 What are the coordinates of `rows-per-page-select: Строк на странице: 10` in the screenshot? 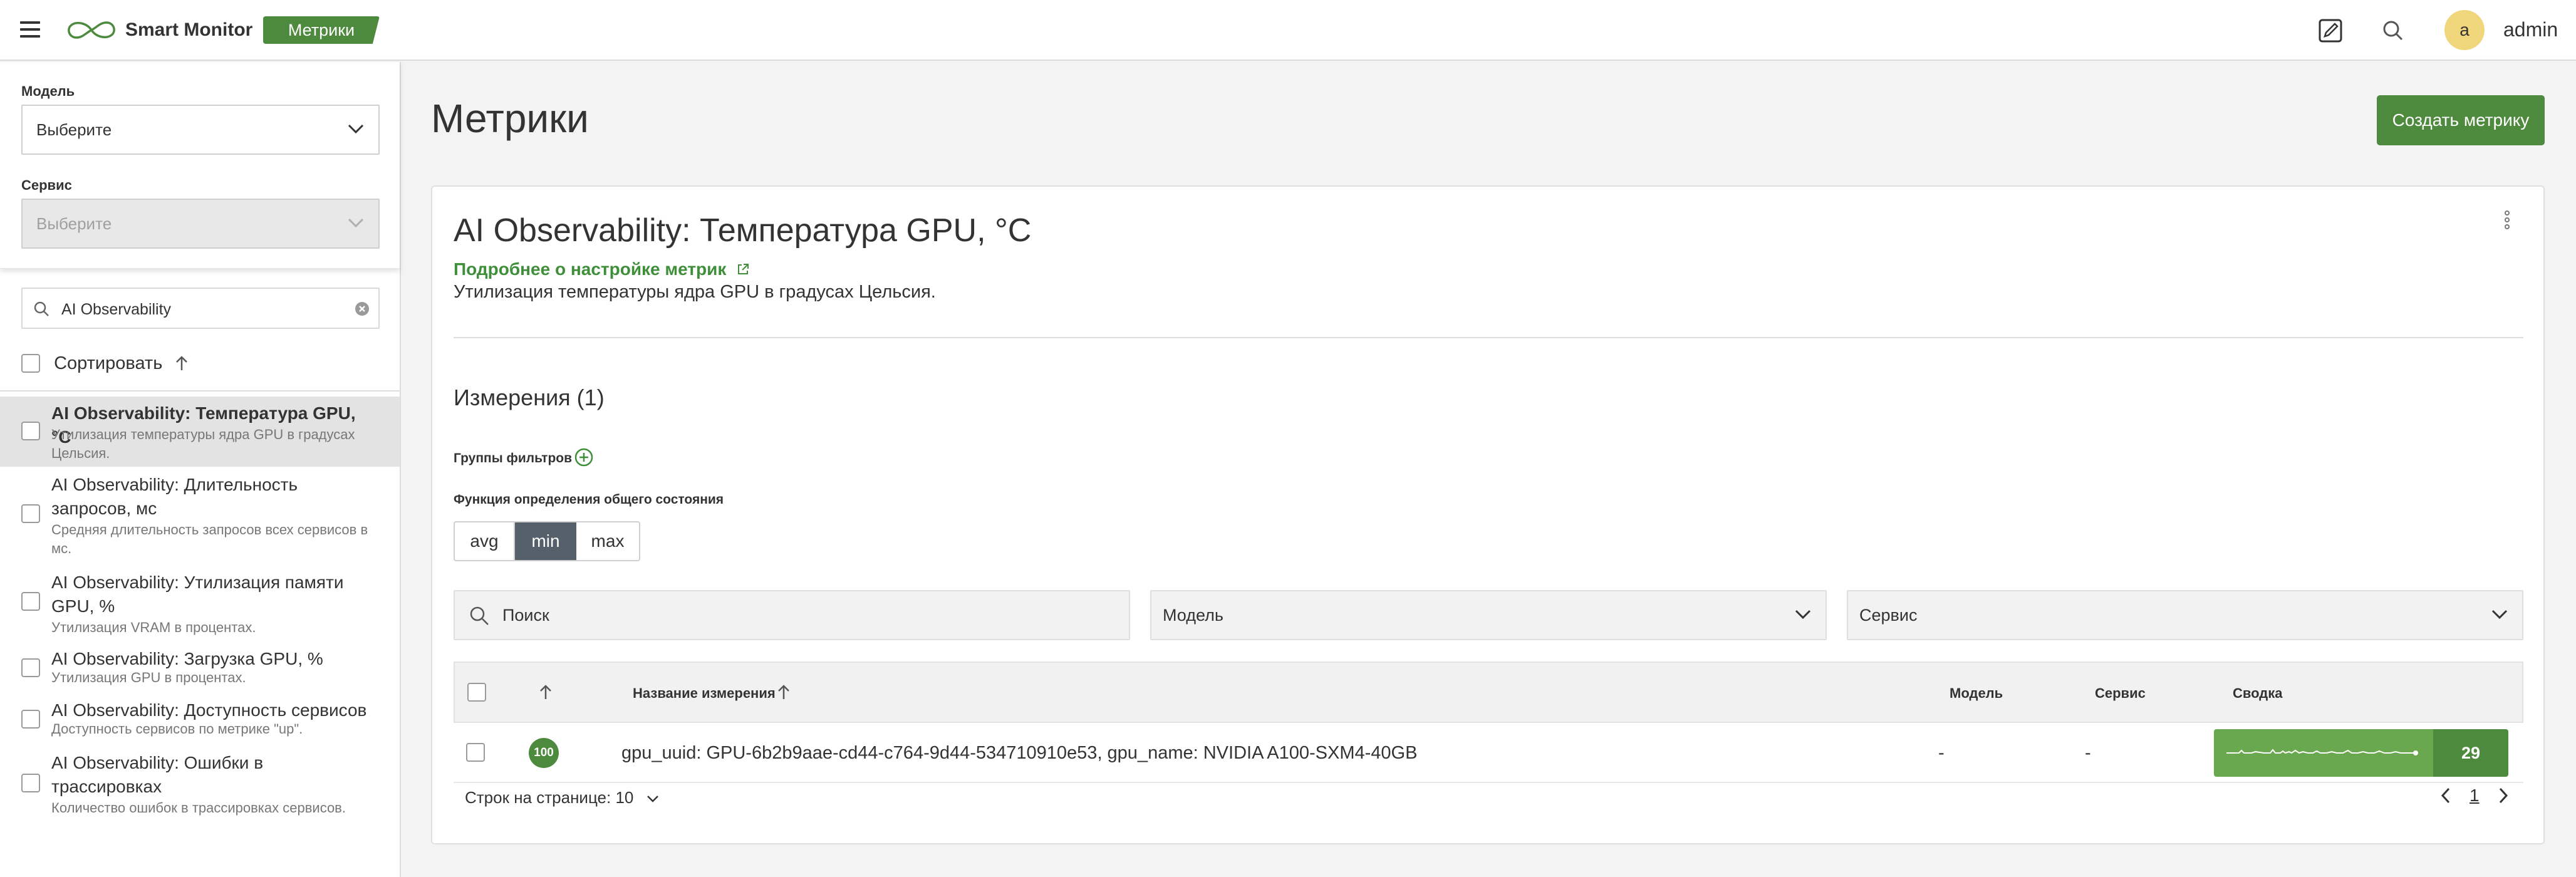 It's located at (562, 797).